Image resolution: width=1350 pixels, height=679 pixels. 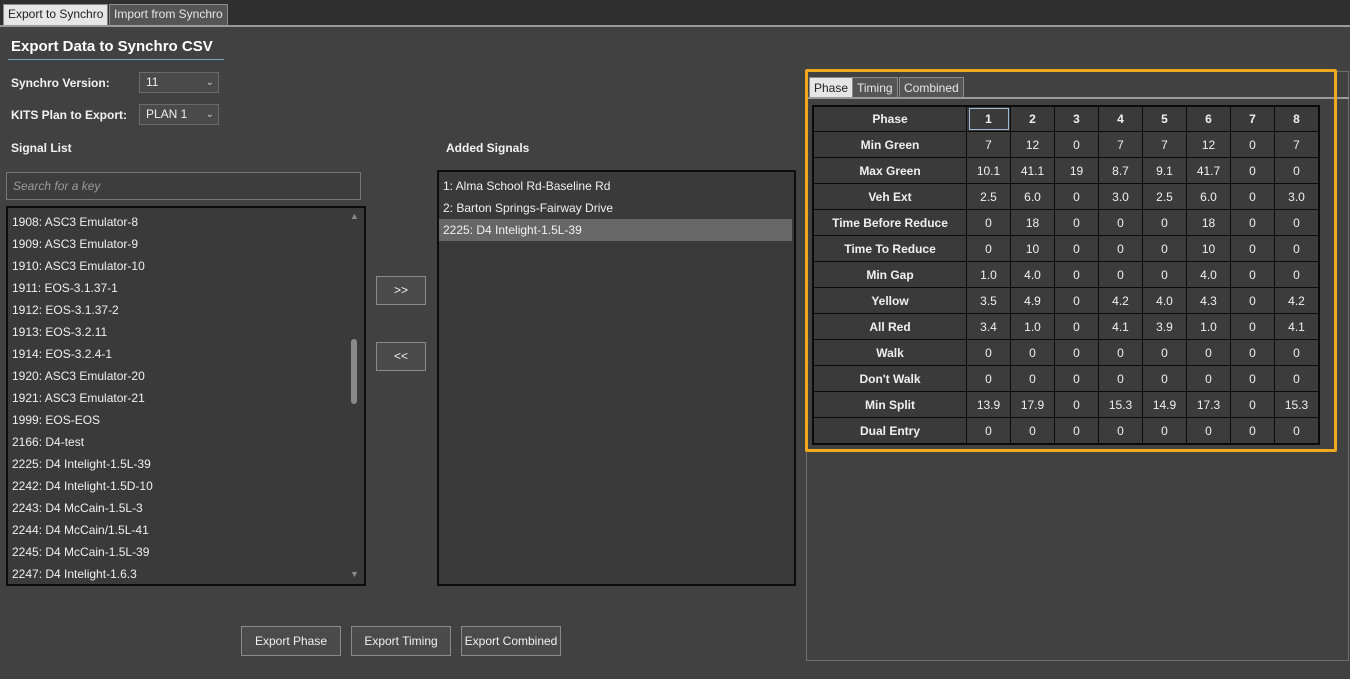 What do you see at coordinates (179, 114) in the screenshot?
I see `kits-plan-dropdown: PLAN 1 ⌄` at bounding box center [179, 114].